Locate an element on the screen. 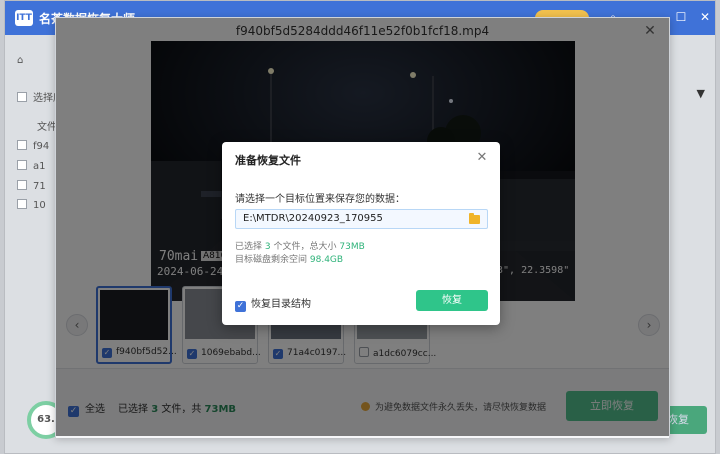 This screenshot has width=720, height=454. left-row: 10 is located at coordinates (31, 205).